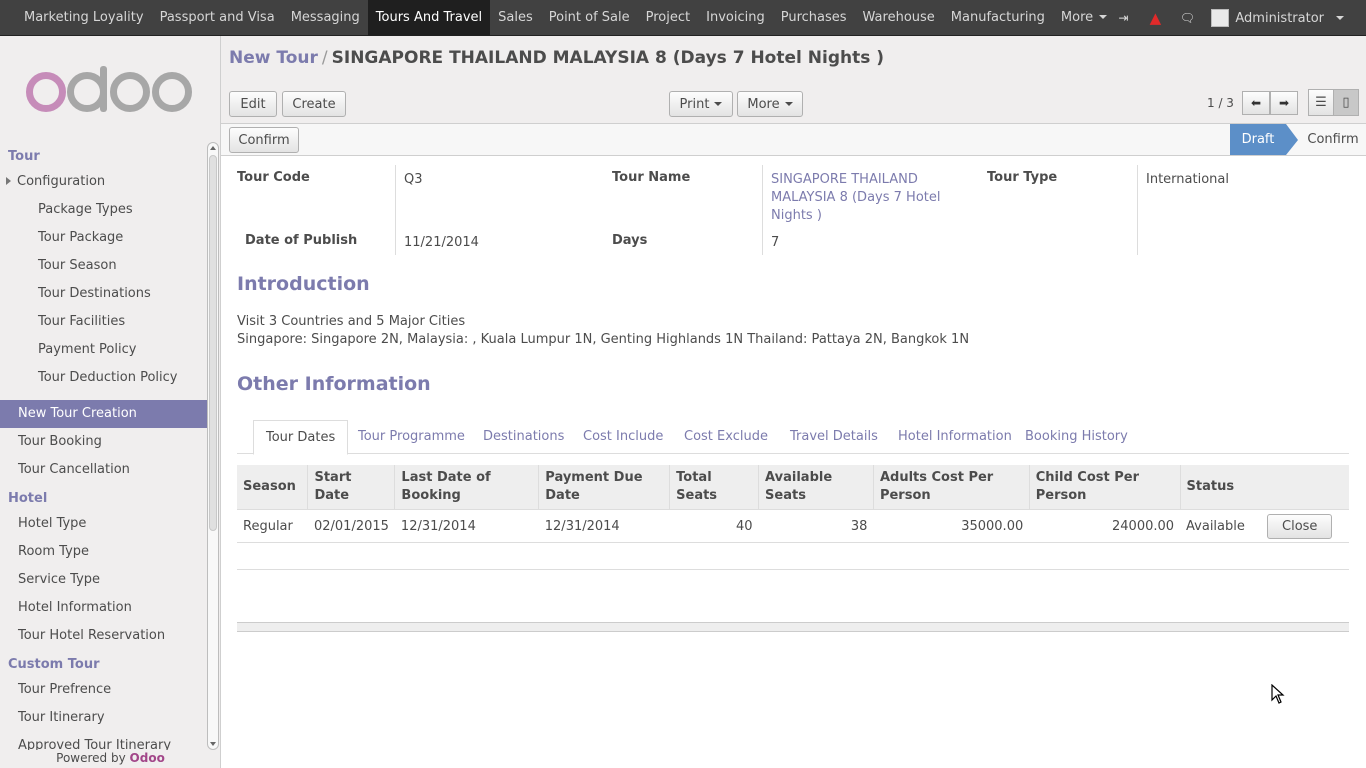 This screenshot has width=1366, height=768. Describe the element at coordinates (104, 350) in the screenshot. I see `sidebar-item-payment-policy: Payment Policy` at that location.